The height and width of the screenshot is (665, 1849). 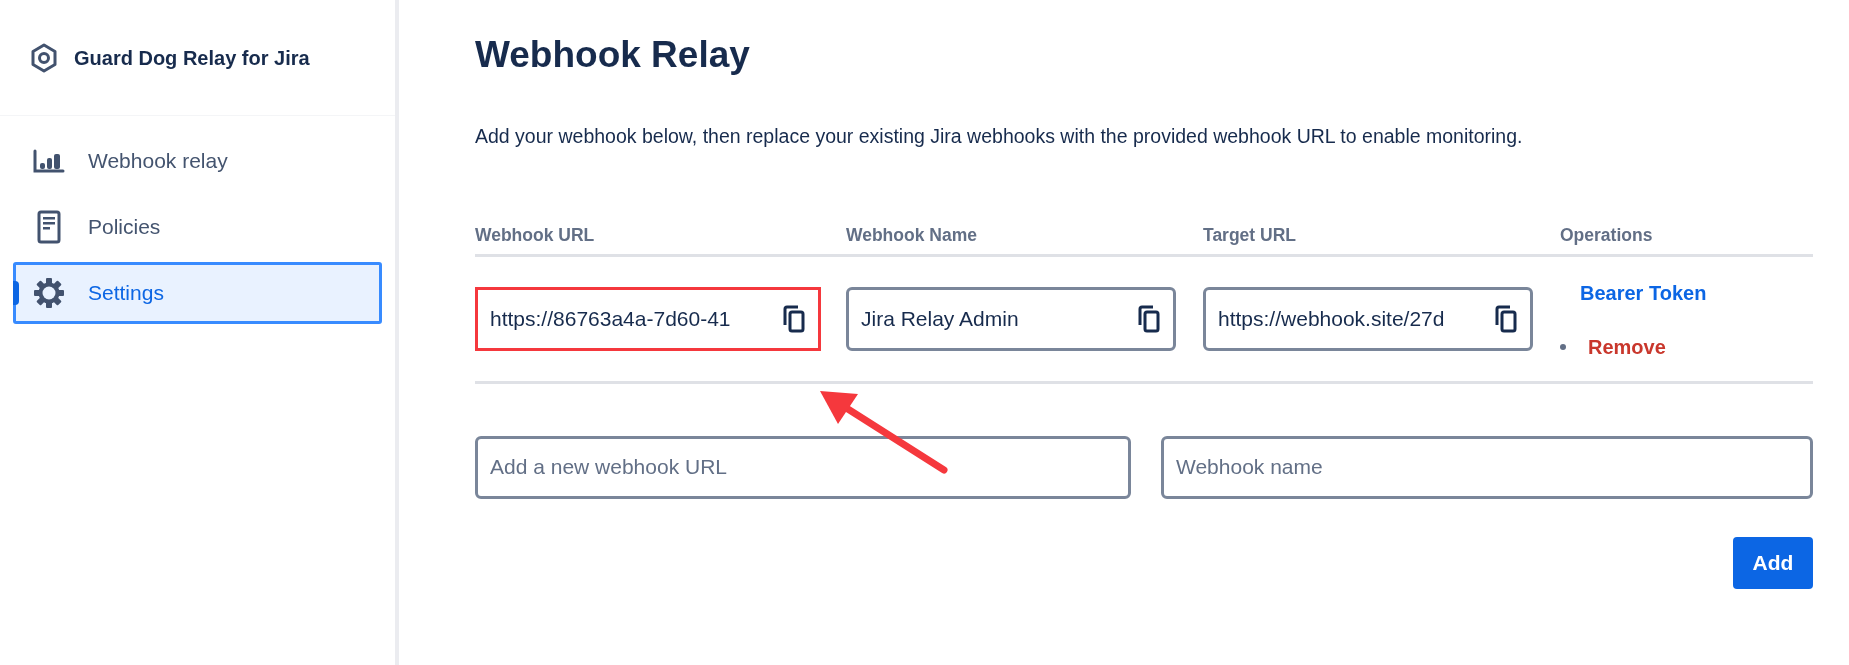 What do you see at coordinates (1249, 234) in the screenshot?
I see `column-header: Target URL` at bounding box center [1249, 234].